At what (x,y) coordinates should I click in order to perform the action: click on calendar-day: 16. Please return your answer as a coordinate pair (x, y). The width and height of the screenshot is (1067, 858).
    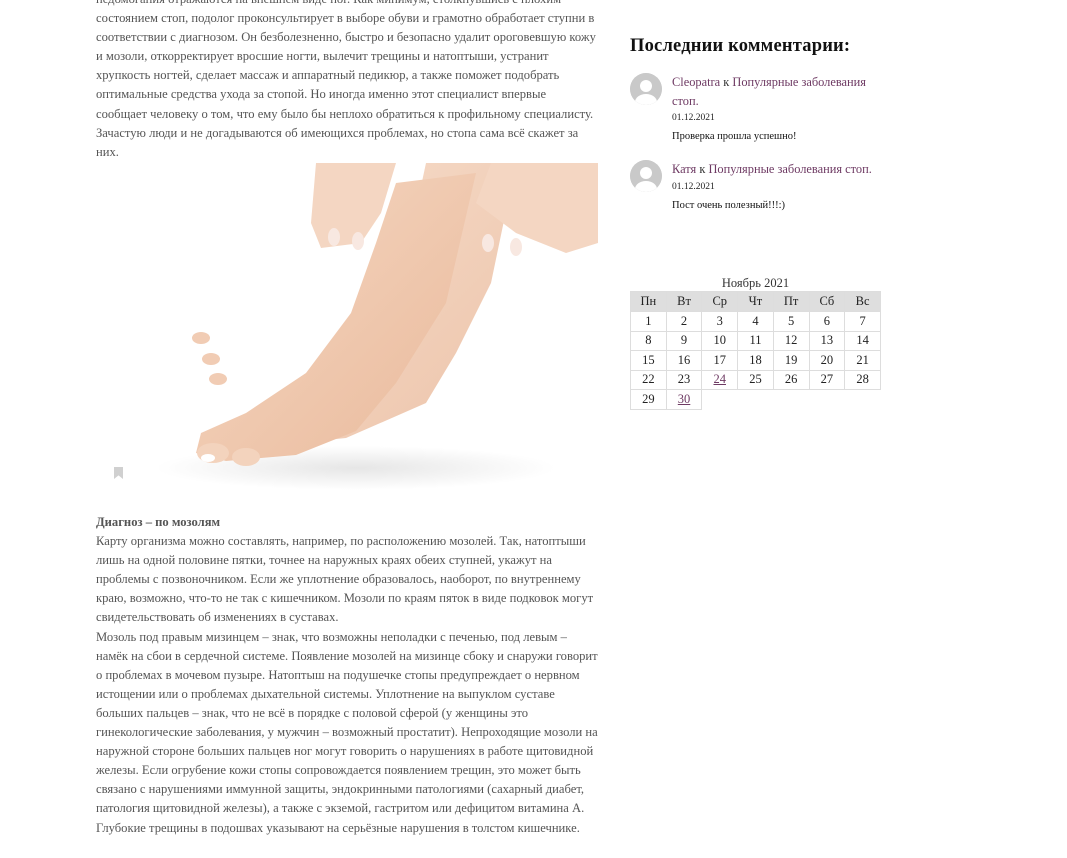
    Looking at the image, I should click on (684, 360).